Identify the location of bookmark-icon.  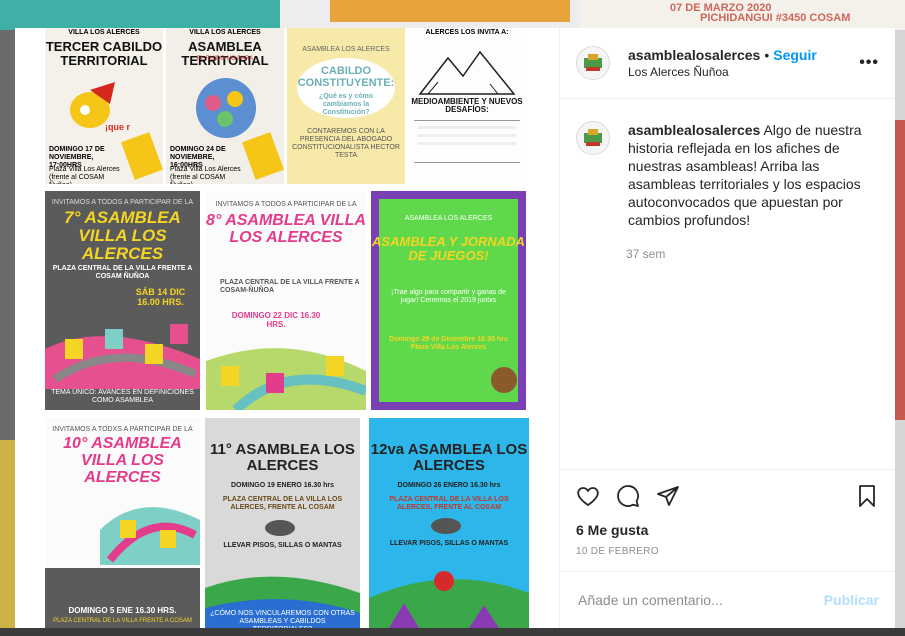
(867, 496).